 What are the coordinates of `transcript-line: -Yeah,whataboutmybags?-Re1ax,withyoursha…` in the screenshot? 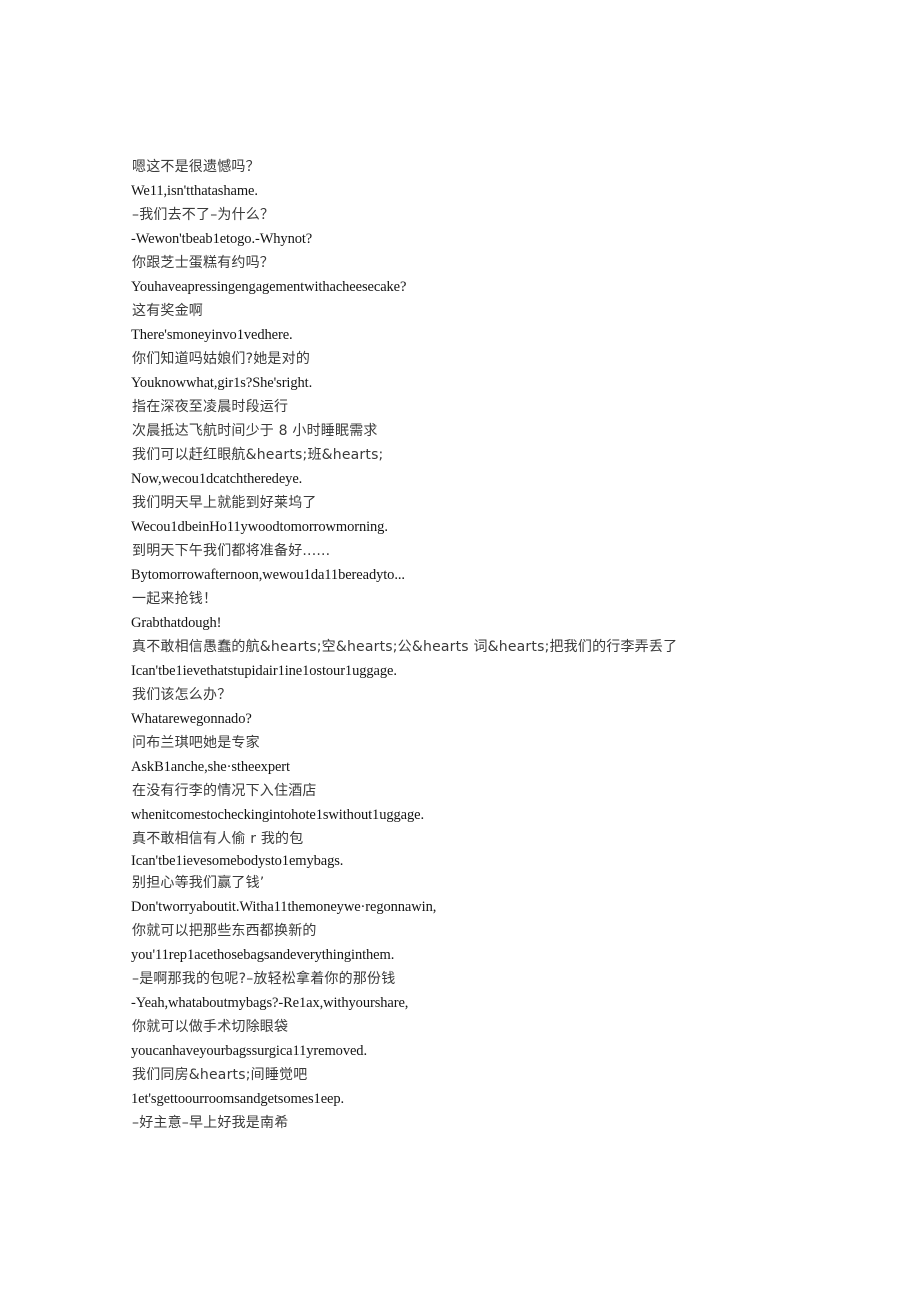 It's located at (270, 1003).